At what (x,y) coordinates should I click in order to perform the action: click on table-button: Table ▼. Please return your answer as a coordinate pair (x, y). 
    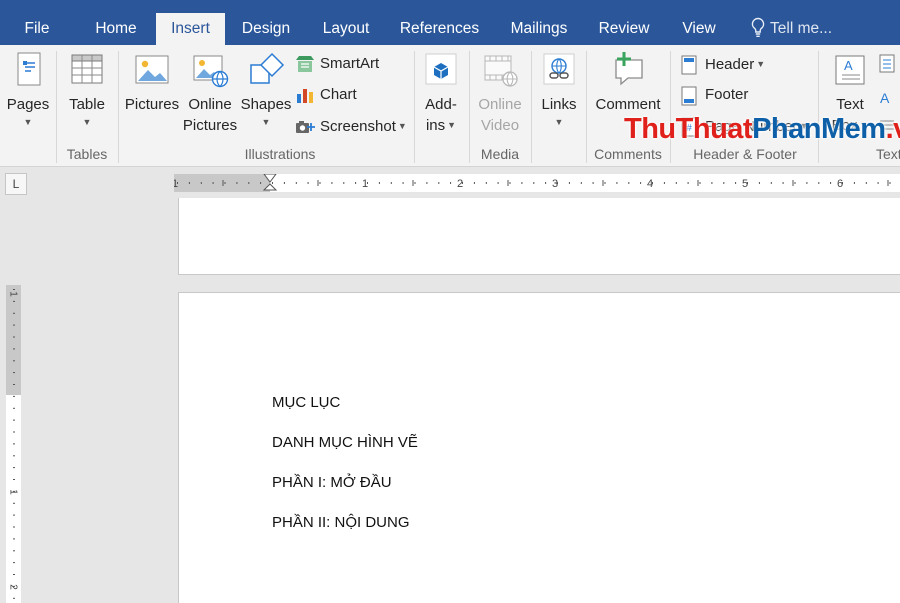
    Looking at the image, I should click on (87, 89).